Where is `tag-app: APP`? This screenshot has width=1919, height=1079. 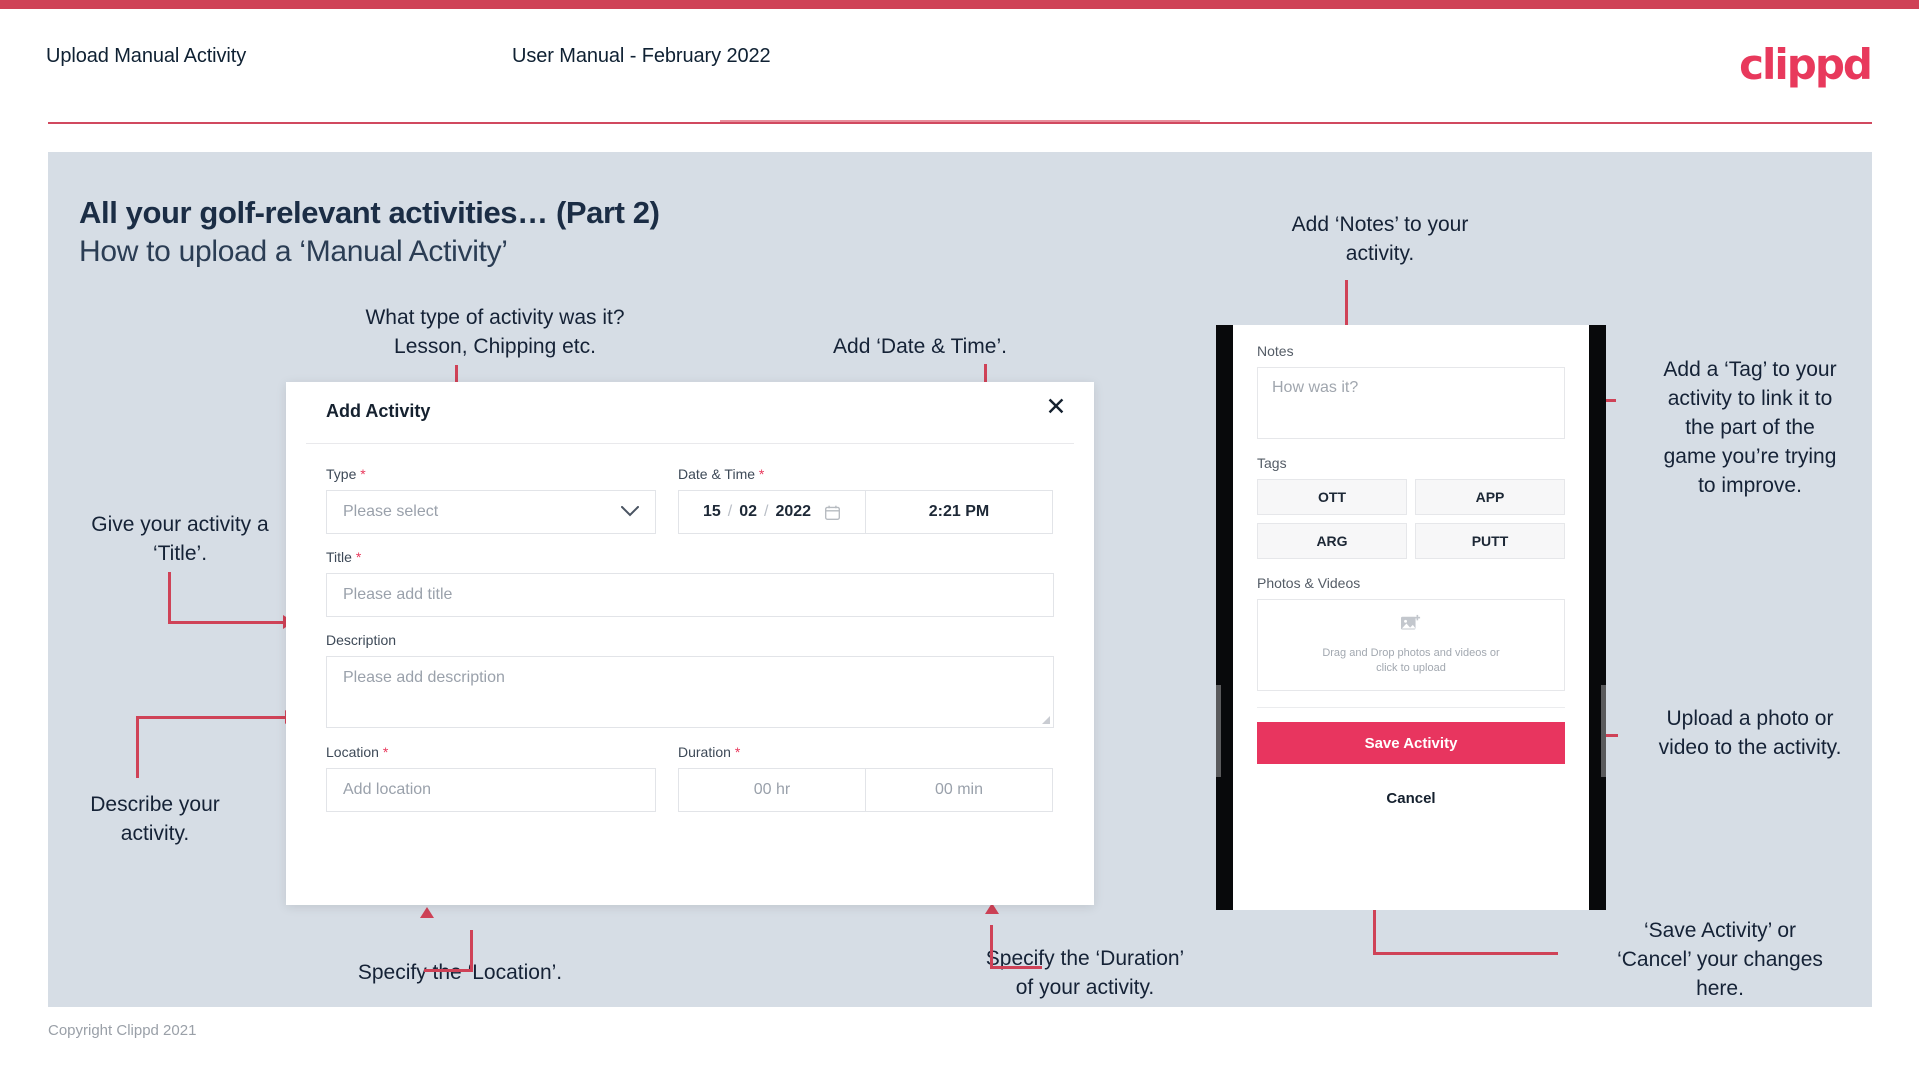
tag-app: APP is located at coordinates (1490, 497).